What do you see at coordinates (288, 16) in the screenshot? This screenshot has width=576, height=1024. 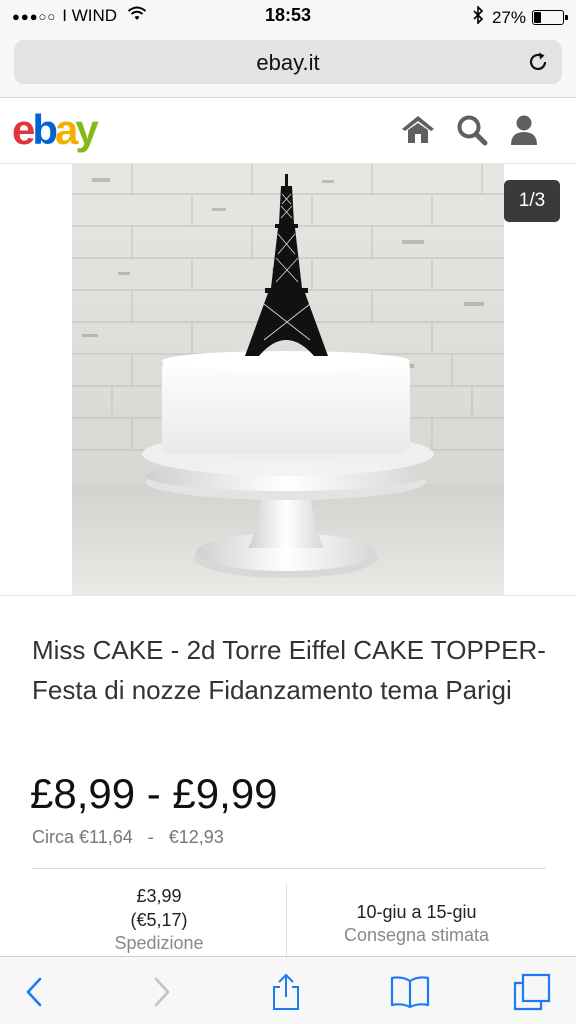 I see `status-bar: ●●●○○ I WIND 18:53 27%` at bounding box center [288, 16].